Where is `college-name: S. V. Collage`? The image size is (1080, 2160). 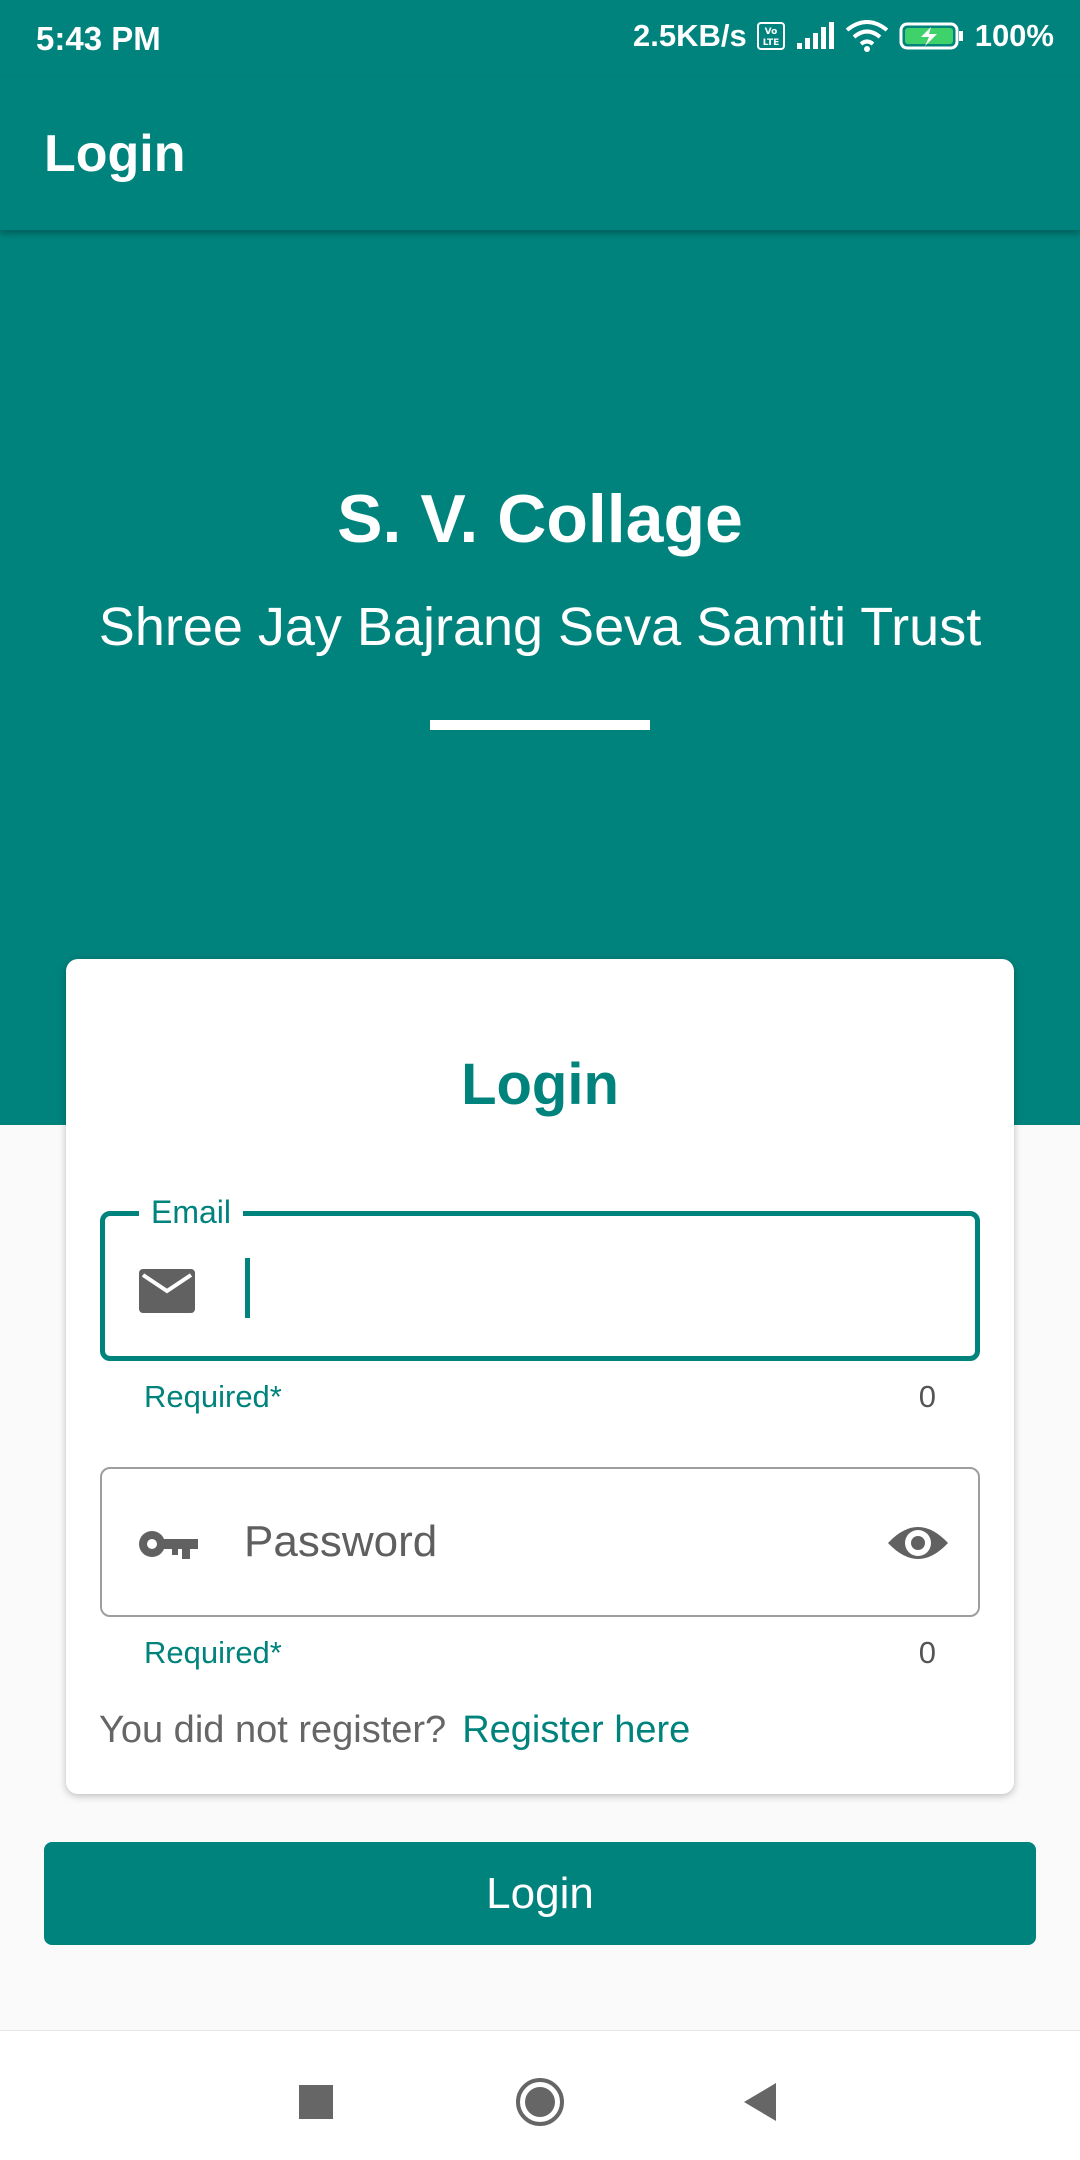 college-name: S. V. Collage is located at coordinates (540, 519).